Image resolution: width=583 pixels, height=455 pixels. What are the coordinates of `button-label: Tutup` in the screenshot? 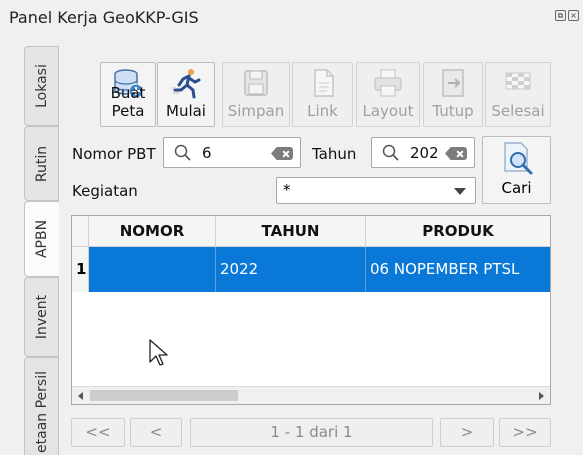 It's located at (453, 111).